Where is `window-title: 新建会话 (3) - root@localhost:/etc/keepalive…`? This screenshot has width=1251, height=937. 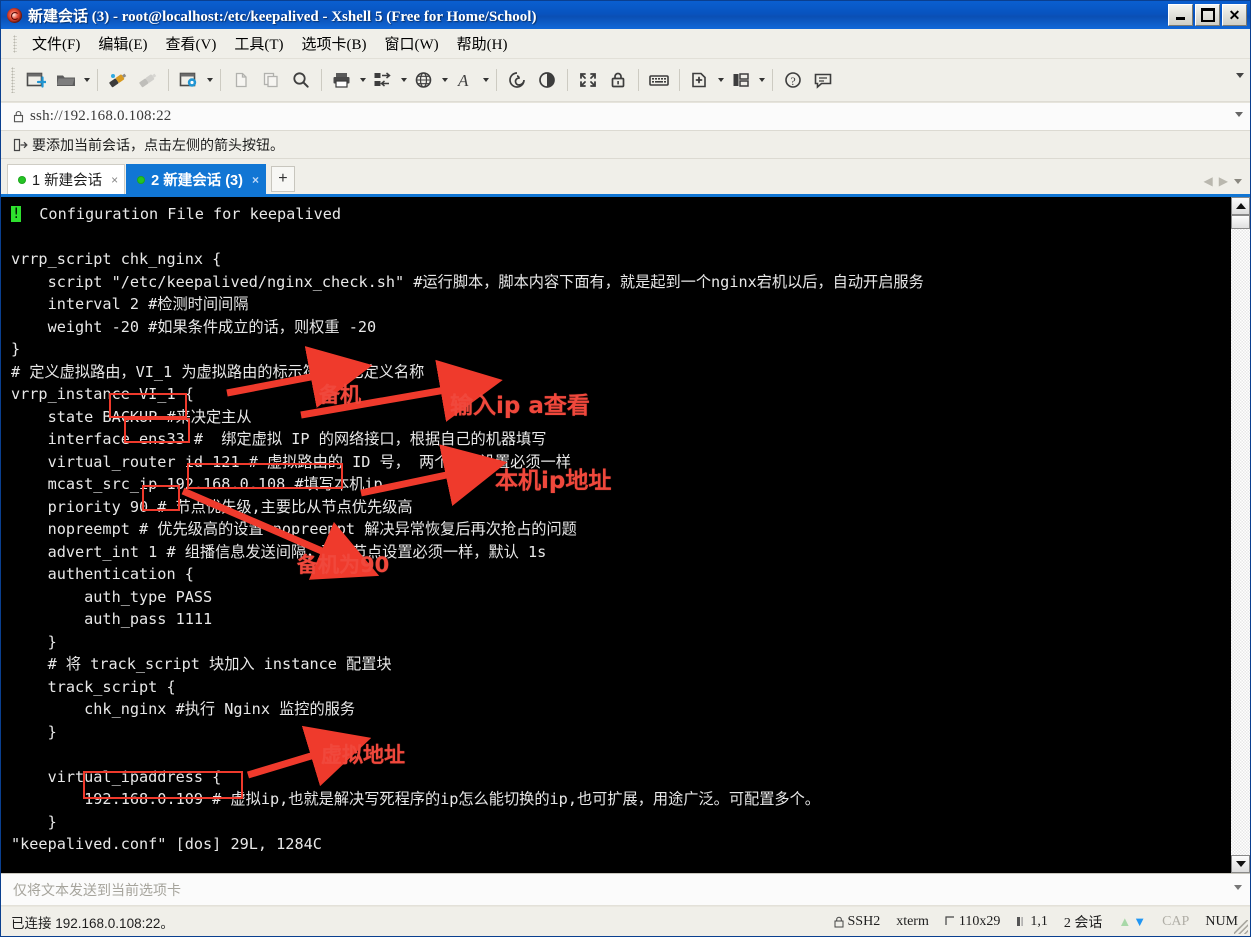
window-title: 新建会话 (3) - root@localhost:/etc/keepalive… is located at coordinates (282, 16).